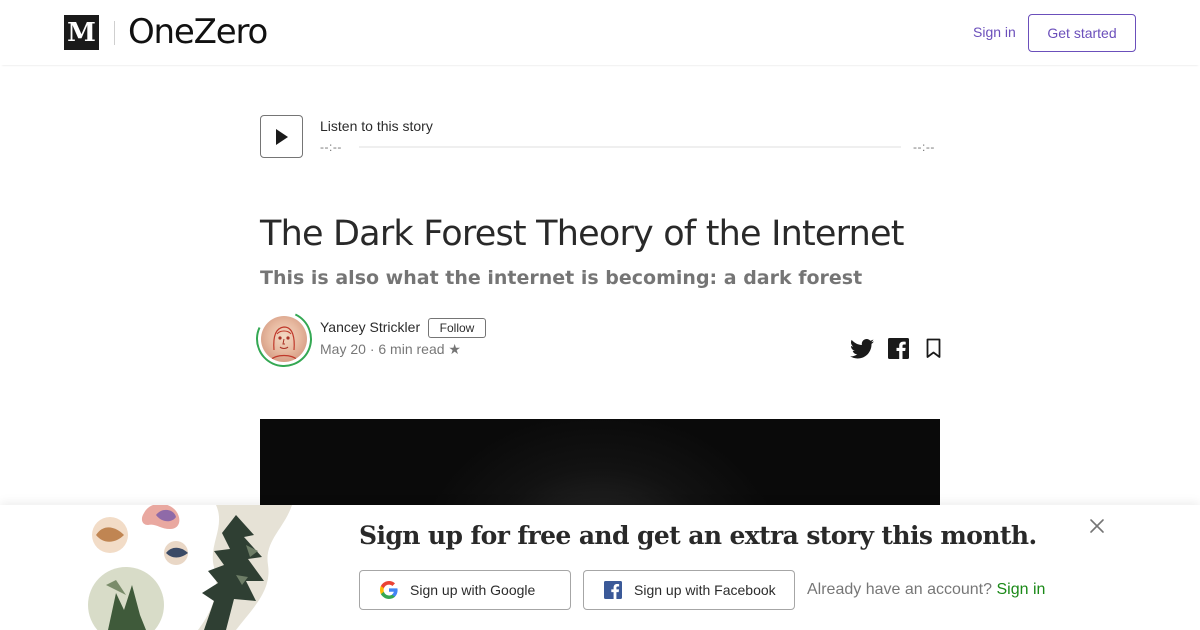 The width and height of the screenshot is (1200, 630). I want to click on author-name: Yancey Strickler, so click(370, 327).